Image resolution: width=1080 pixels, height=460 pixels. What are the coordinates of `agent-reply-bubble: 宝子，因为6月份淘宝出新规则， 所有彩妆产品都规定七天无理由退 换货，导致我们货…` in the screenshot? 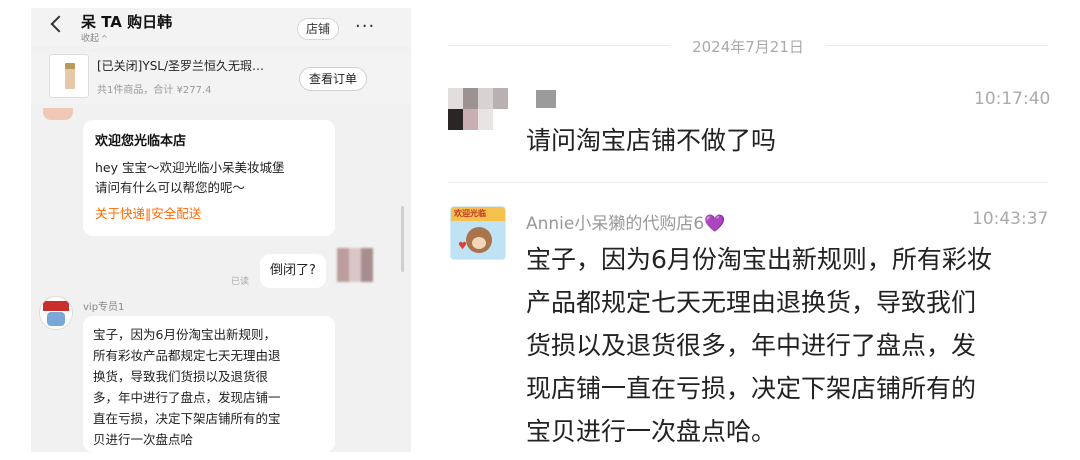 It's located at (209, 384).